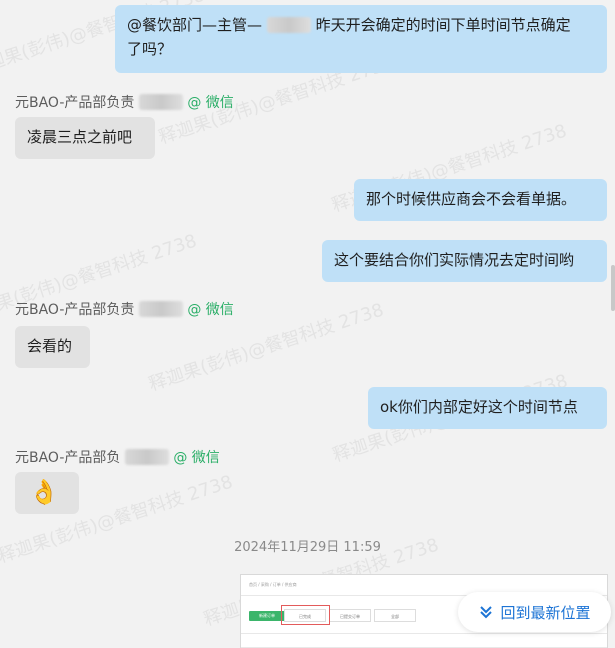 The image size is (615, 648). I want to click on message-outgoing-2: 那个时候供应商会不会看单据。, so click(480, 200).